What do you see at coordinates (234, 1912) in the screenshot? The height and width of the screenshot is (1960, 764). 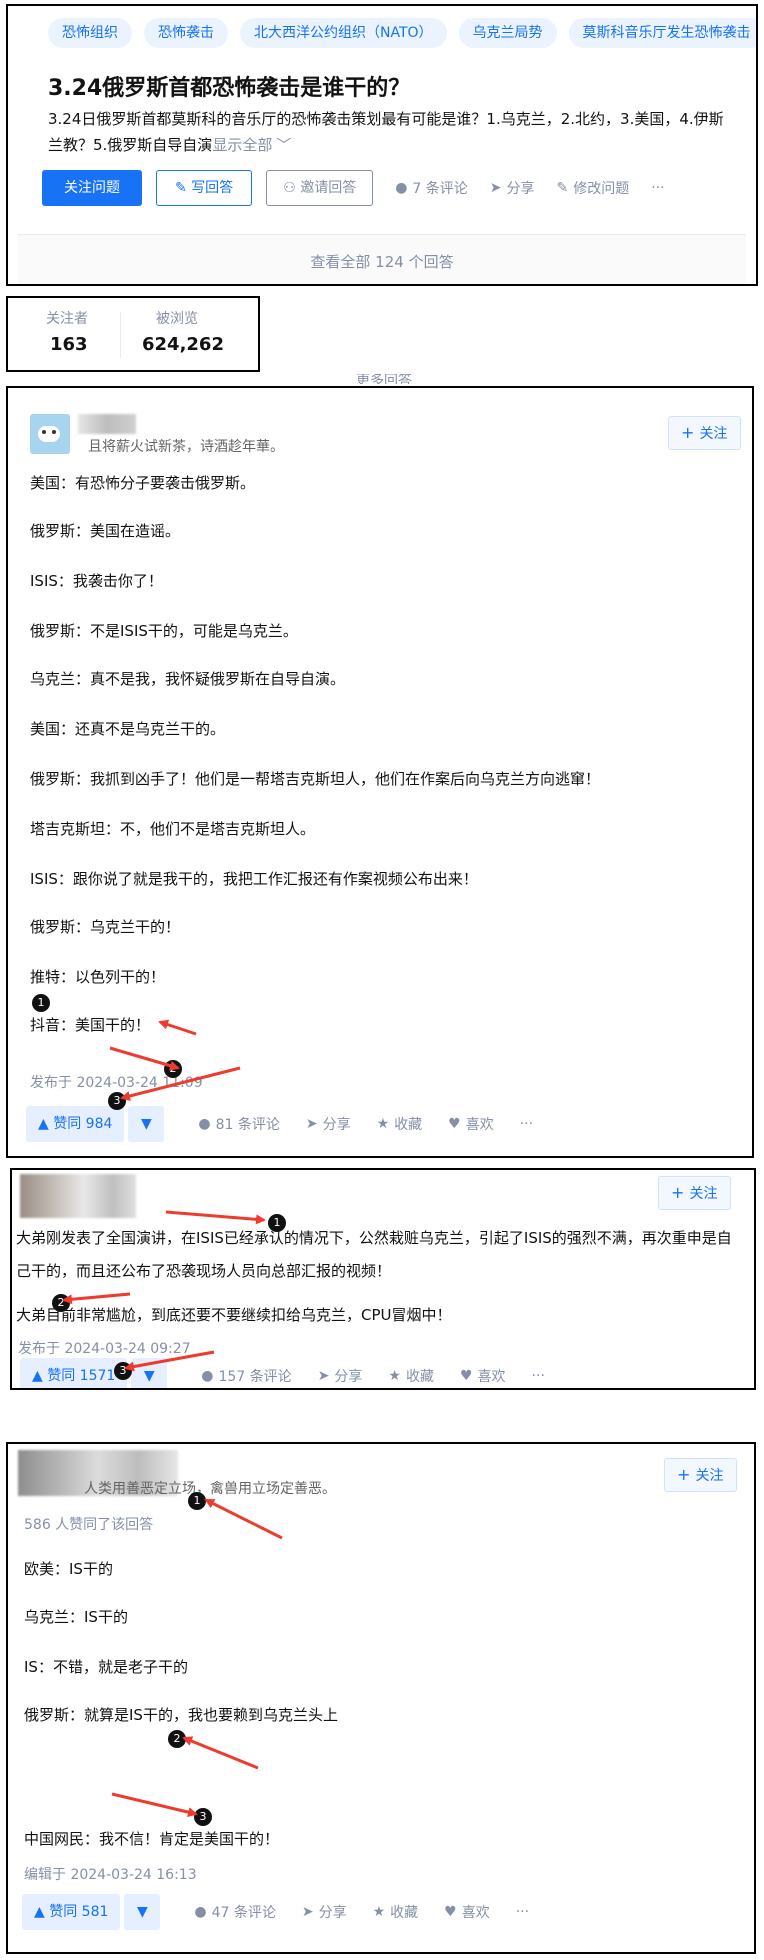 I see `comments-button: ● 47 条评论` at bounding box center [234, 1912].